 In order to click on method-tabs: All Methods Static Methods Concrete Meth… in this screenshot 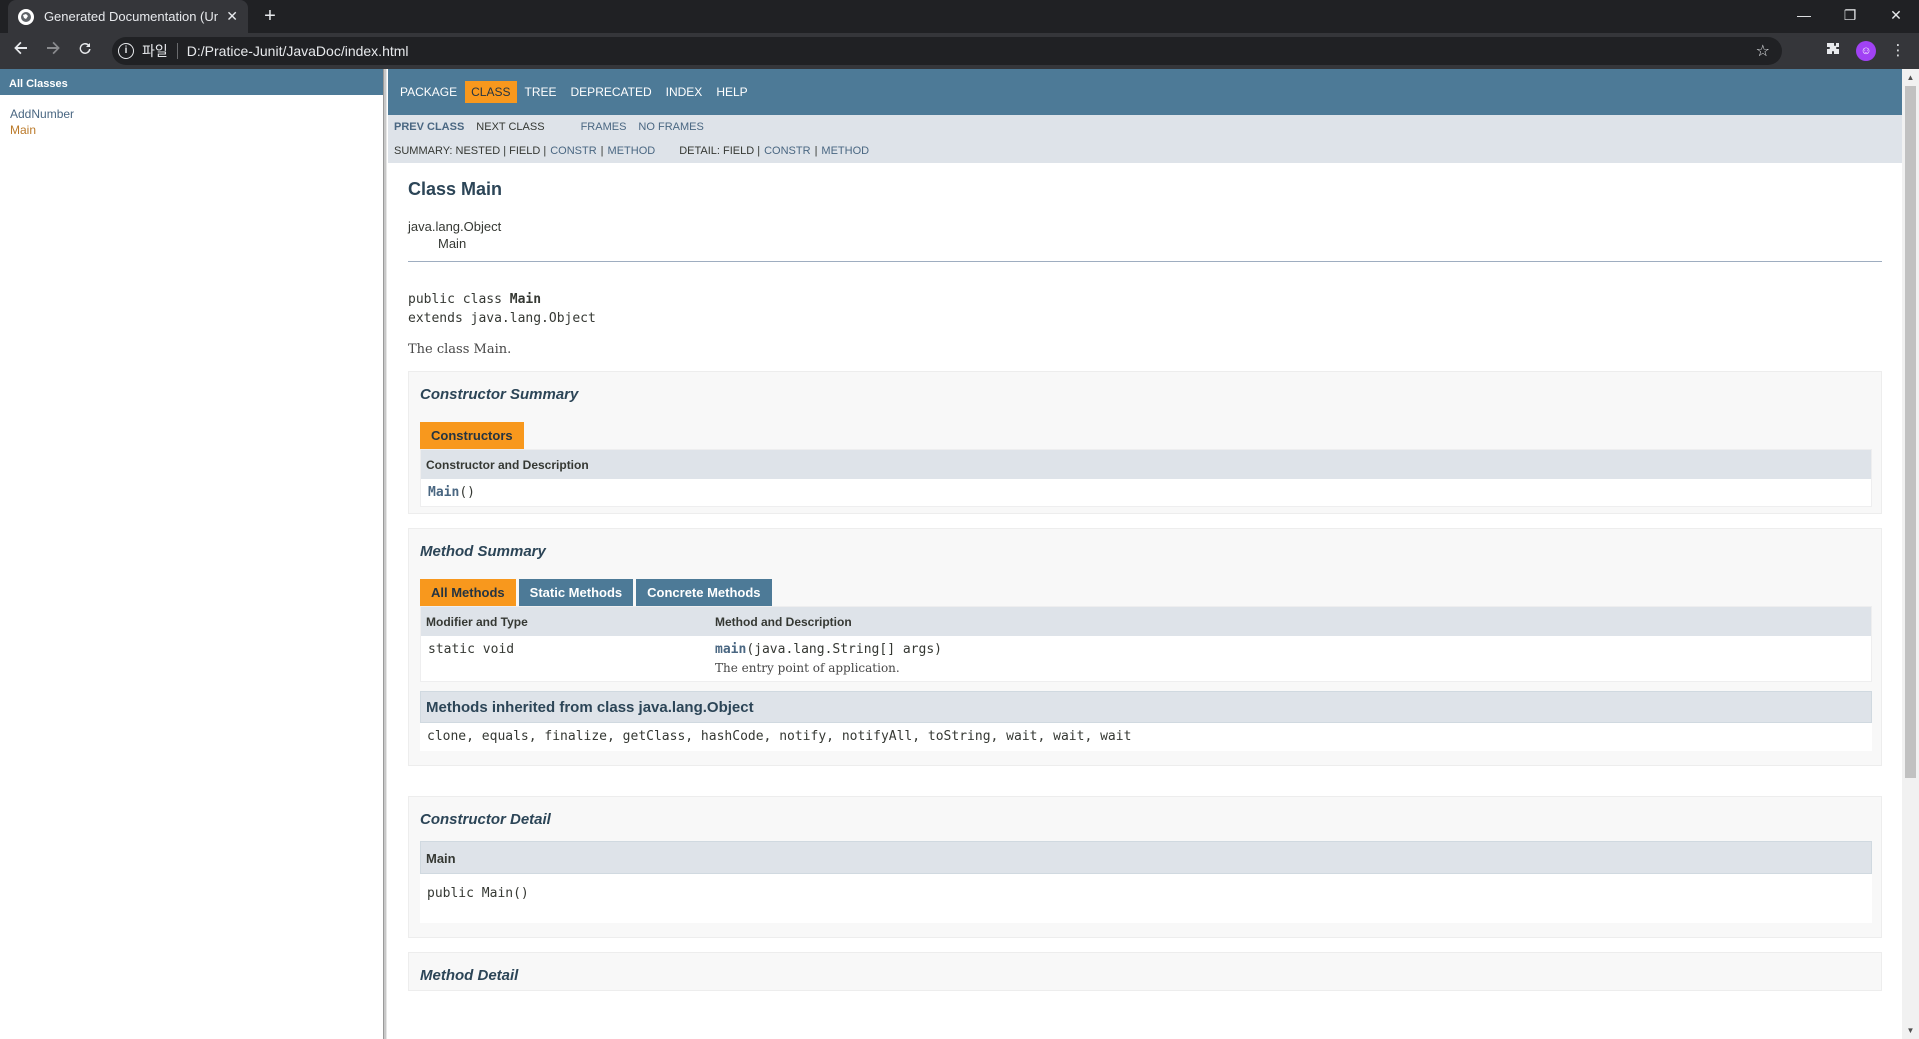, I will do `click(1145, 592)`.